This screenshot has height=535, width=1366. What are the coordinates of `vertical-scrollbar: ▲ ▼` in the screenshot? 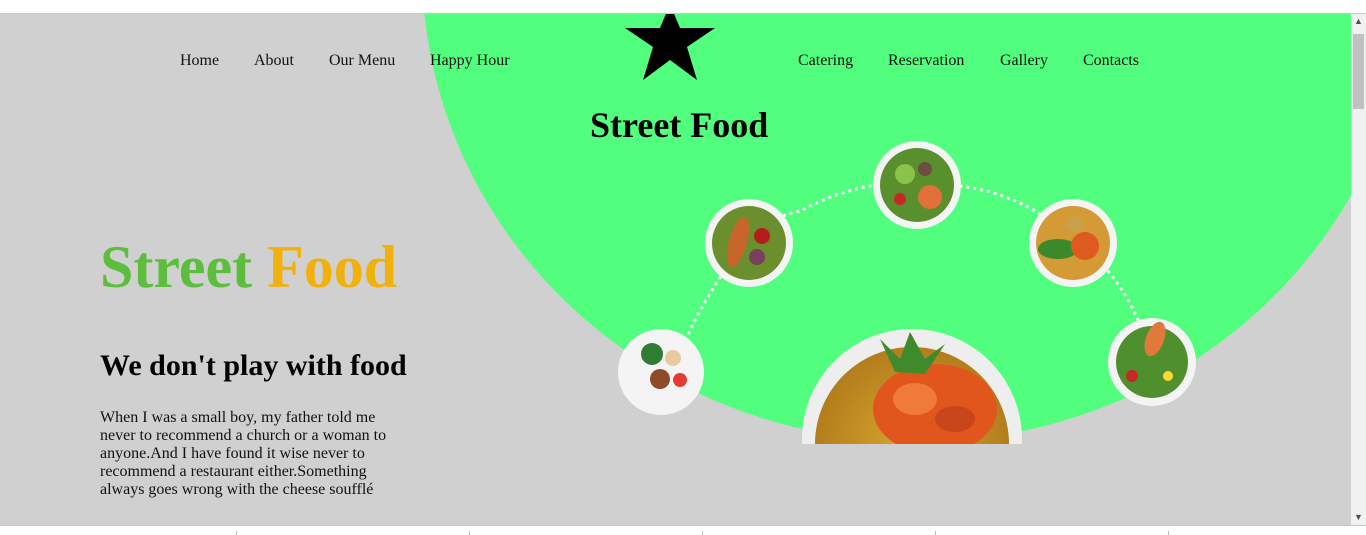 It's located at (1358, 269).